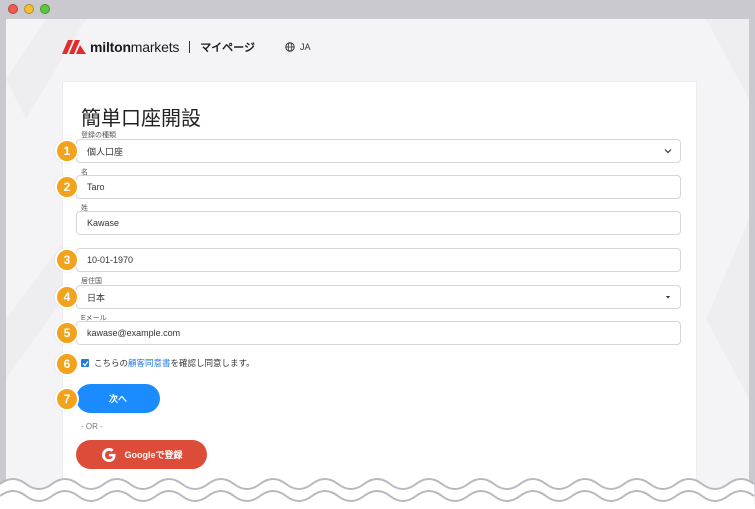 Image resolution: width=755 pixels, height=509 pixels. I want to click on consent-checkbox, so click(85, 363).